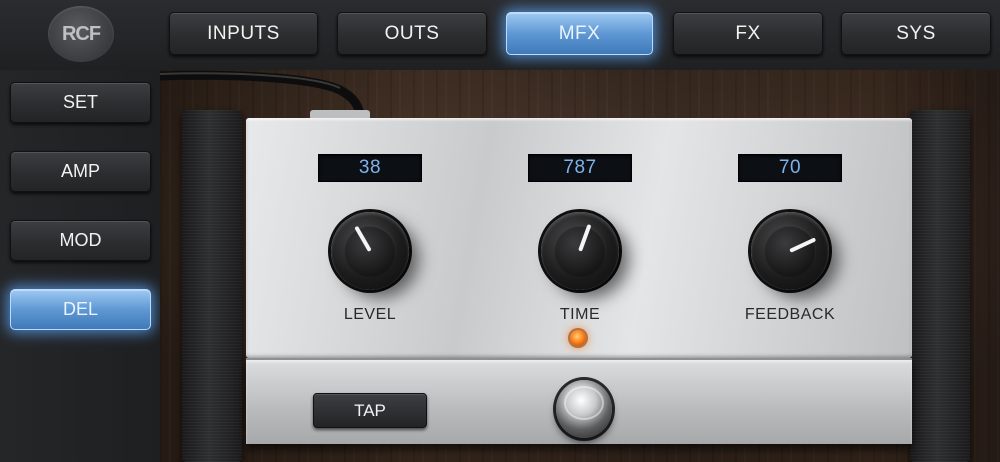 The width and height of the screenshot is (1000, 462). Describe the element at coordinates (80, 266) in the screenshot. I see `side-menu: SET AMP MOD DEL` at that location.